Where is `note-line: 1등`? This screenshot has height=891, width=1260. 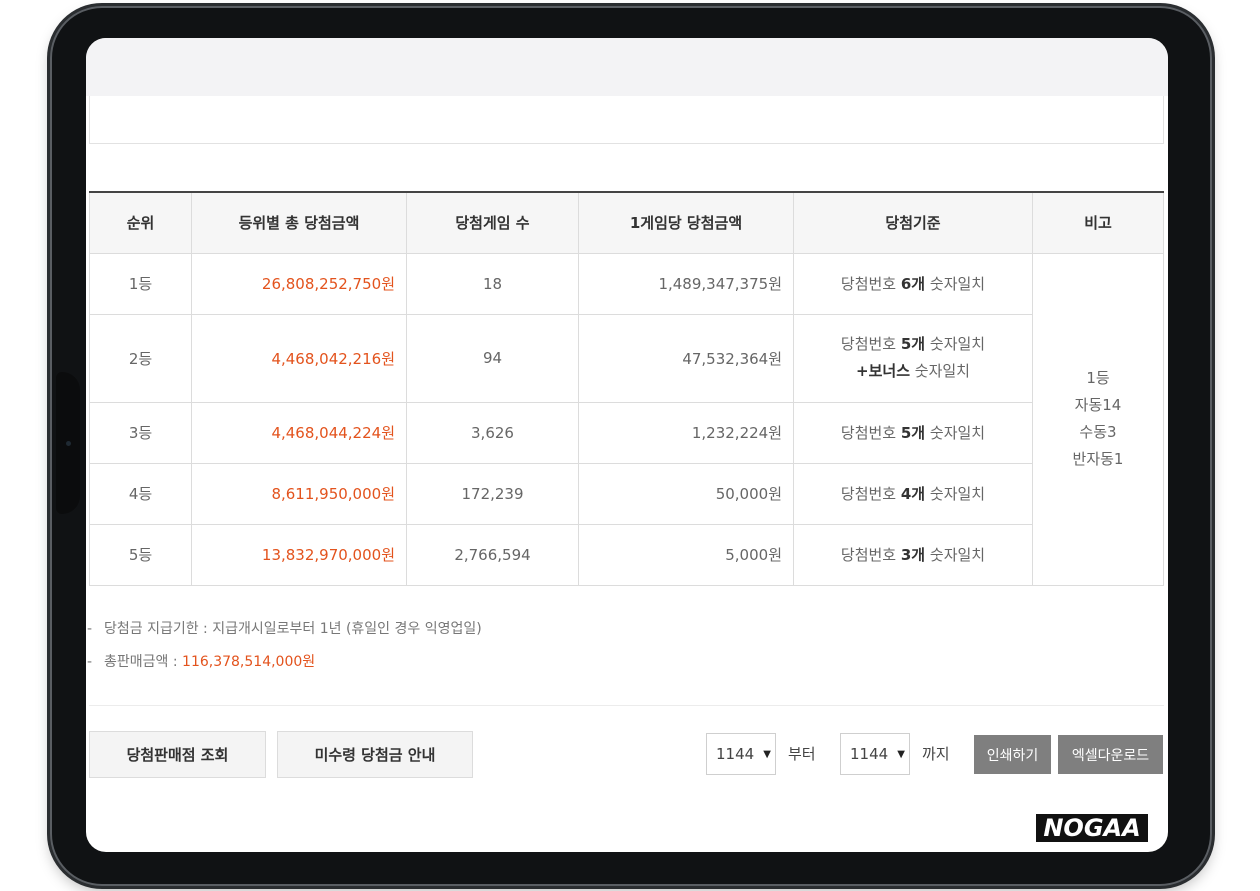 note-line: 1등 is located at coordinates (1098, 378).